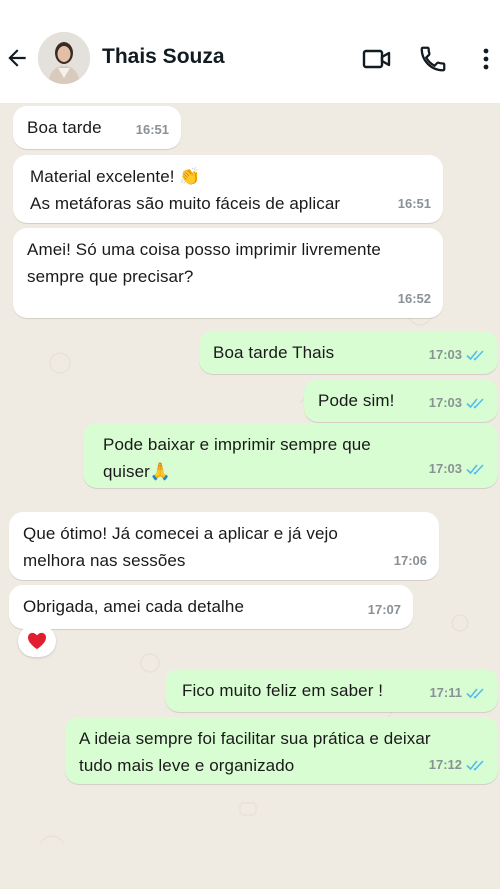 The width and height of the screenshot is (500, 889). What do you see at coordinates (134, 606) in the screenshot?
I see `message-text: Obrigada, amei cada detalhe` at bounding box center [134, 606].